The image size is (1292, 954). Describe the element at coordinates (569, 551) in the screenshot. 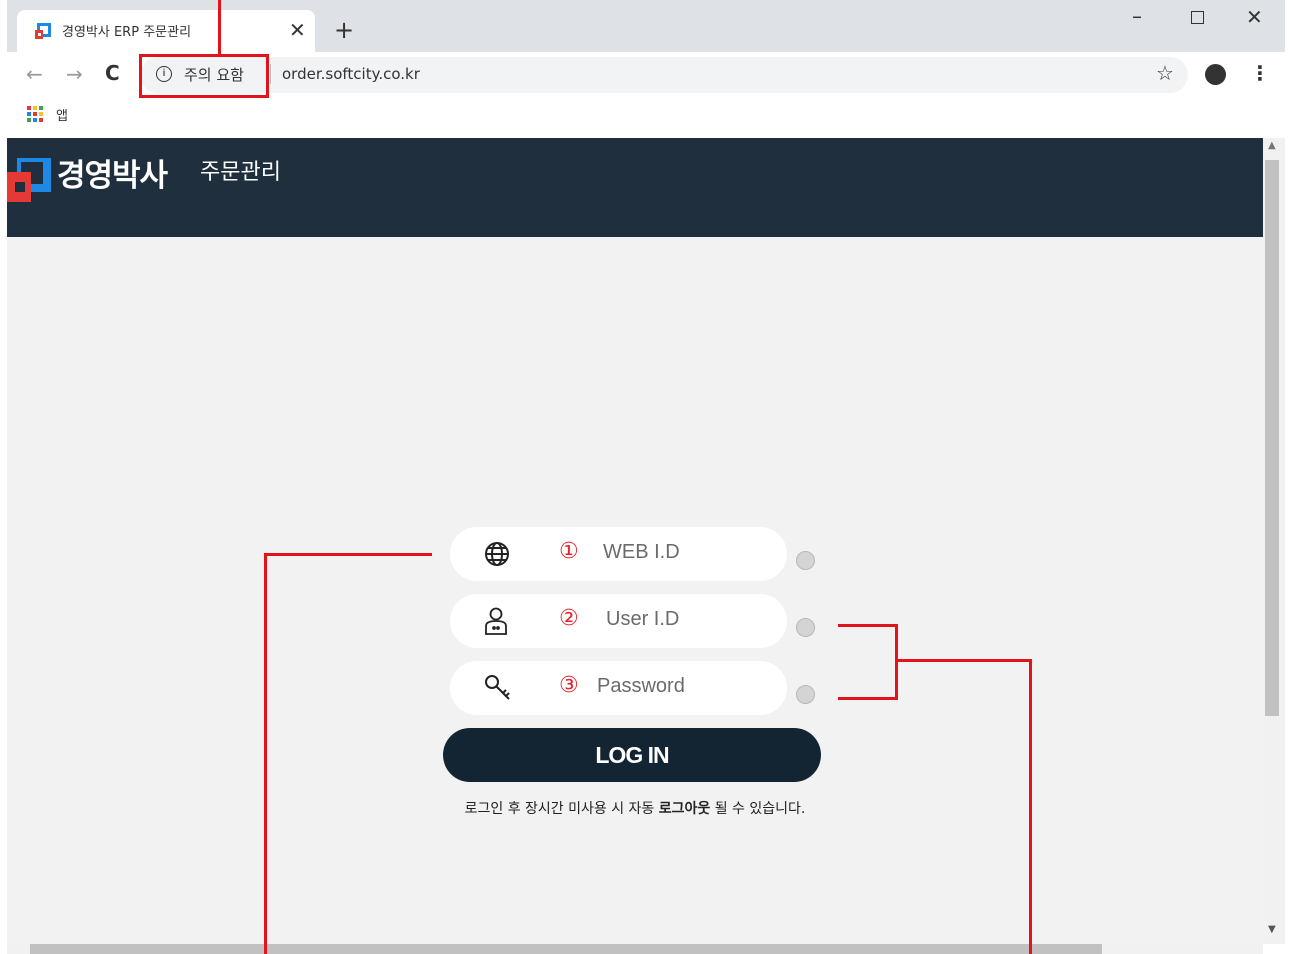

I see `field-number: ①` at that location.